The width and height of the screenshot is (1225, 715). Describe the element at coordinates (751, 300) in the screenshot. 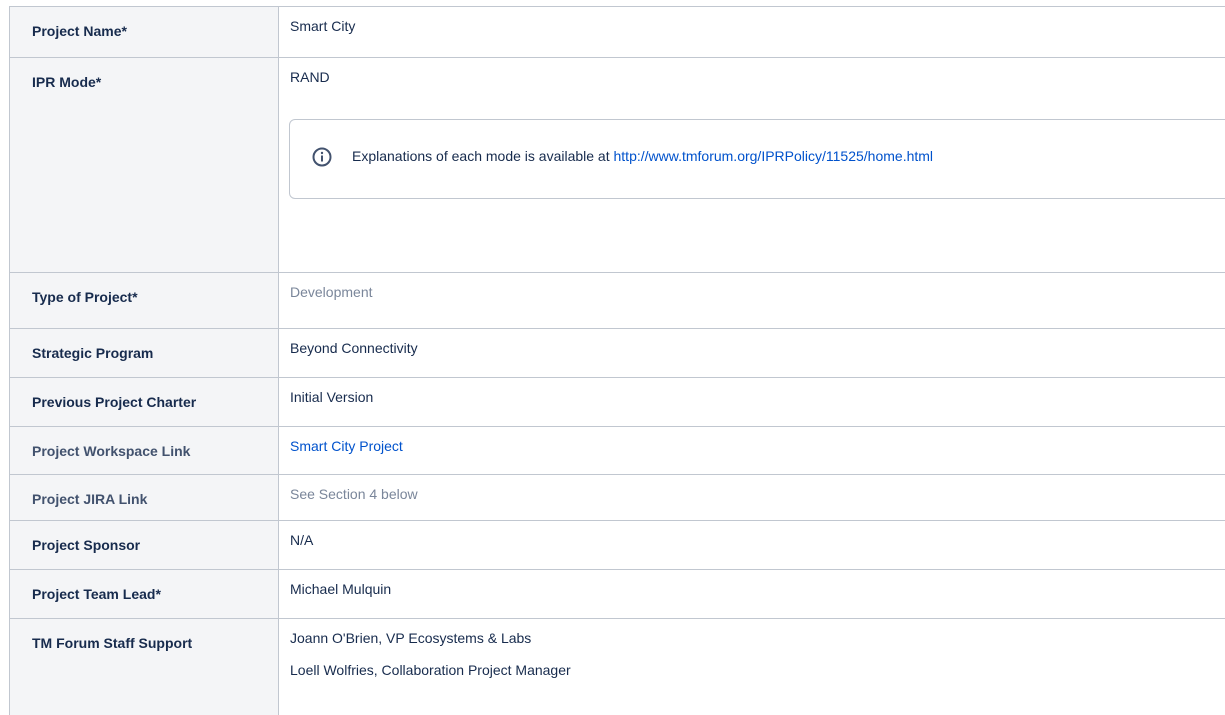

I see `row-value-type-of-project: Development` at that location.